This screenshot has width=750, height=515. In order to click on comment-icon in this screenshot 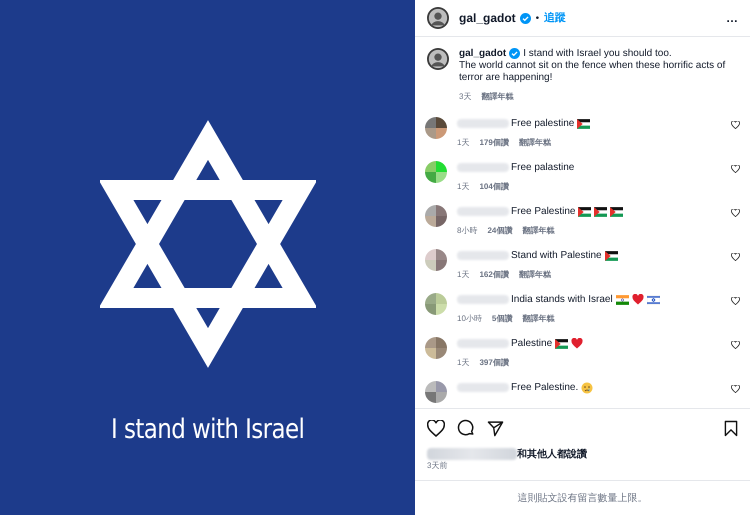, I will do `click(466, 428)`.